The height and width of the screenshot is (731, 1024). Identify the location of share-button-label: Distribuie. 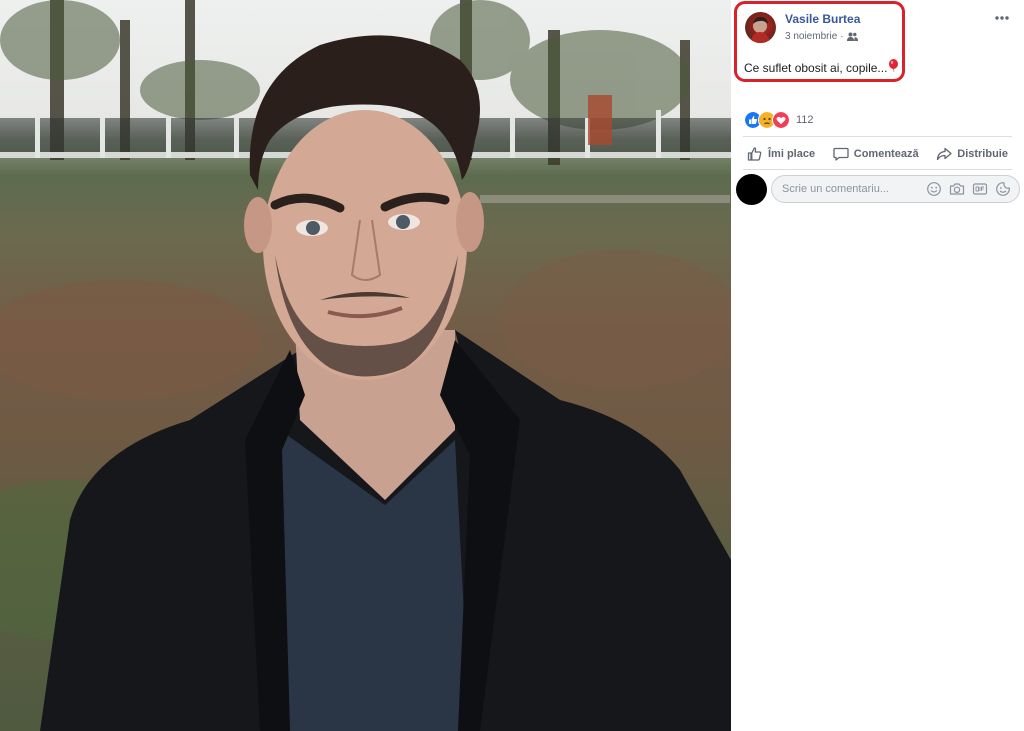
(982, 154).